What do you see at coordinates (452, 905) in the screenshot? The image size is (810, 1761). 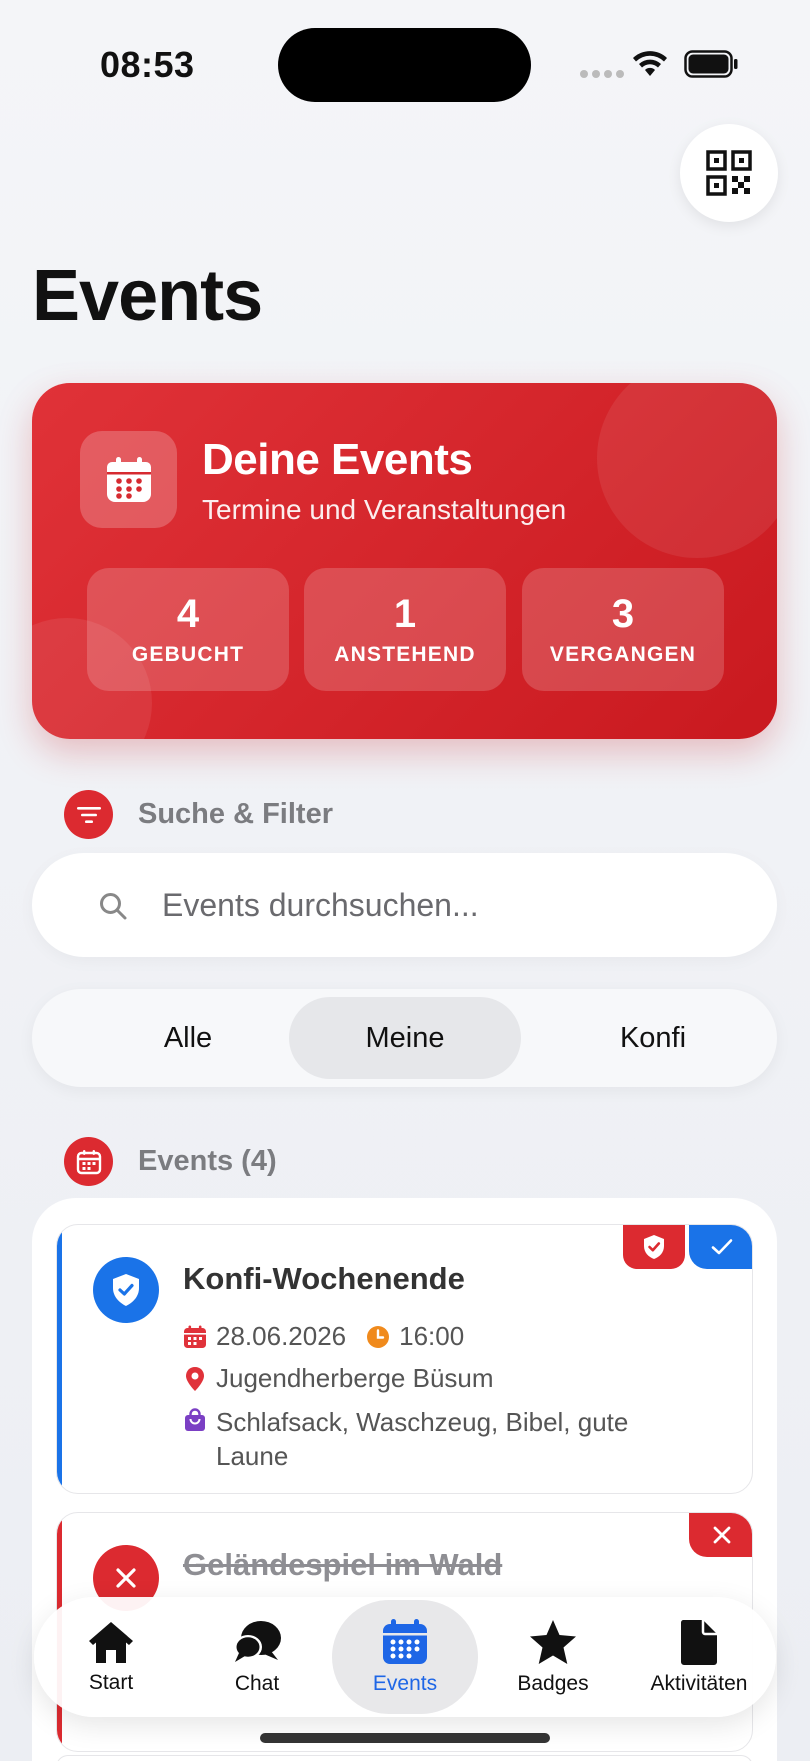 I see `search-input` at bounding box center [452, 905].